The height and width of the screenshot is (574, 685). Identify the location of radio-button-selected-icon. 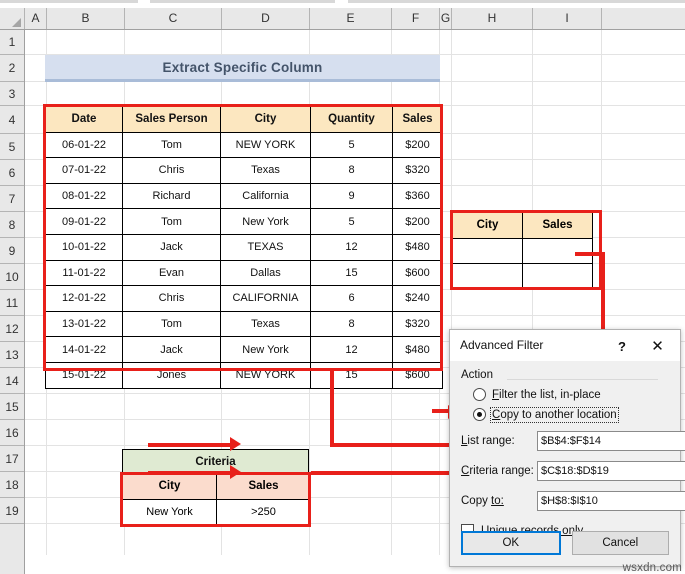
(479, 414).